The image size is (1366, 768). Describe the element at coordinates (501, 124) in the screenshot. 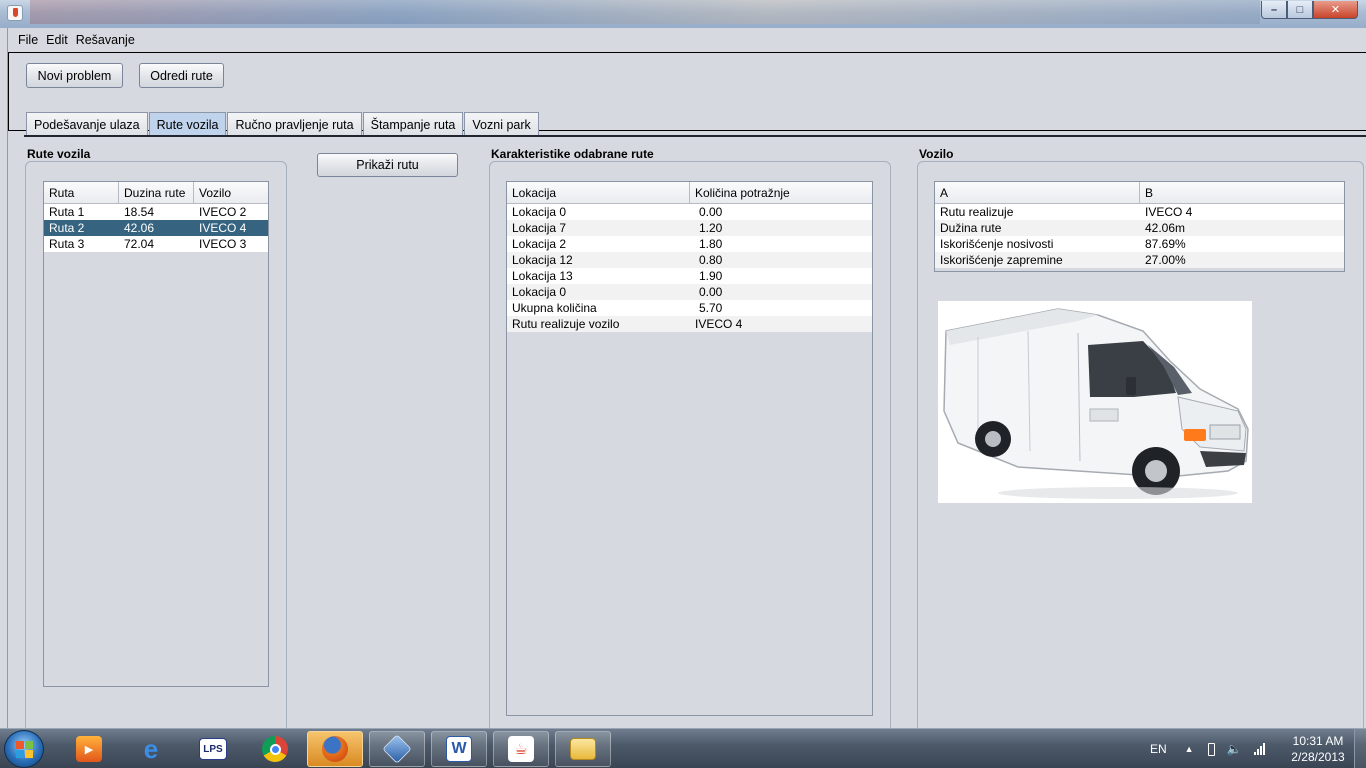

I see `tab-vozni-park: Vozni park` at that location.